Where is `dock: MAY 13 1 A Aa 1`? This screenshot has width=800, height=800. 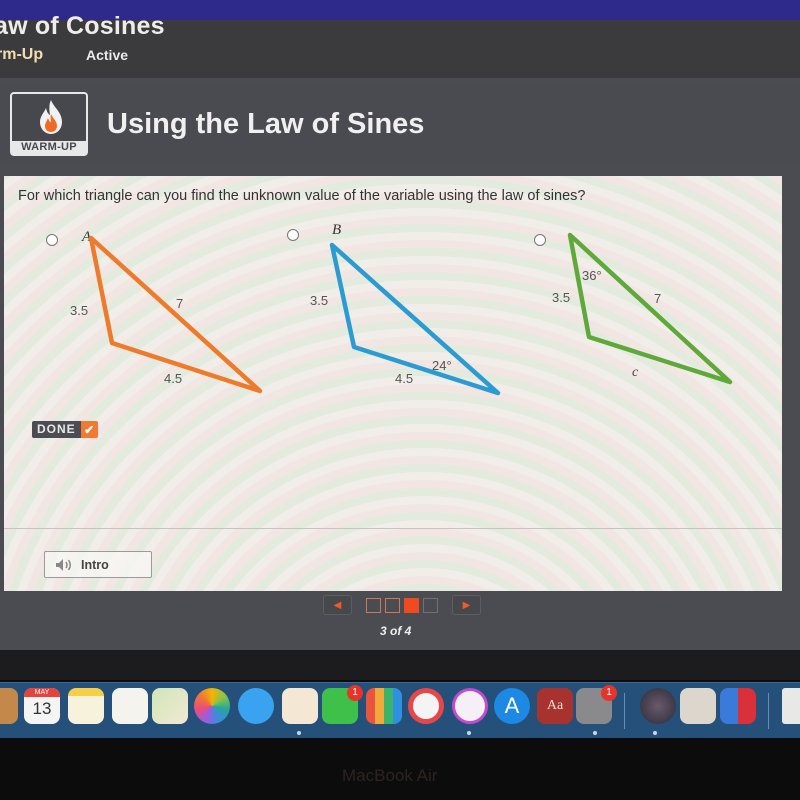 dock: MAY 13 1 A Aa 1 is located at coordinates (400, 710).